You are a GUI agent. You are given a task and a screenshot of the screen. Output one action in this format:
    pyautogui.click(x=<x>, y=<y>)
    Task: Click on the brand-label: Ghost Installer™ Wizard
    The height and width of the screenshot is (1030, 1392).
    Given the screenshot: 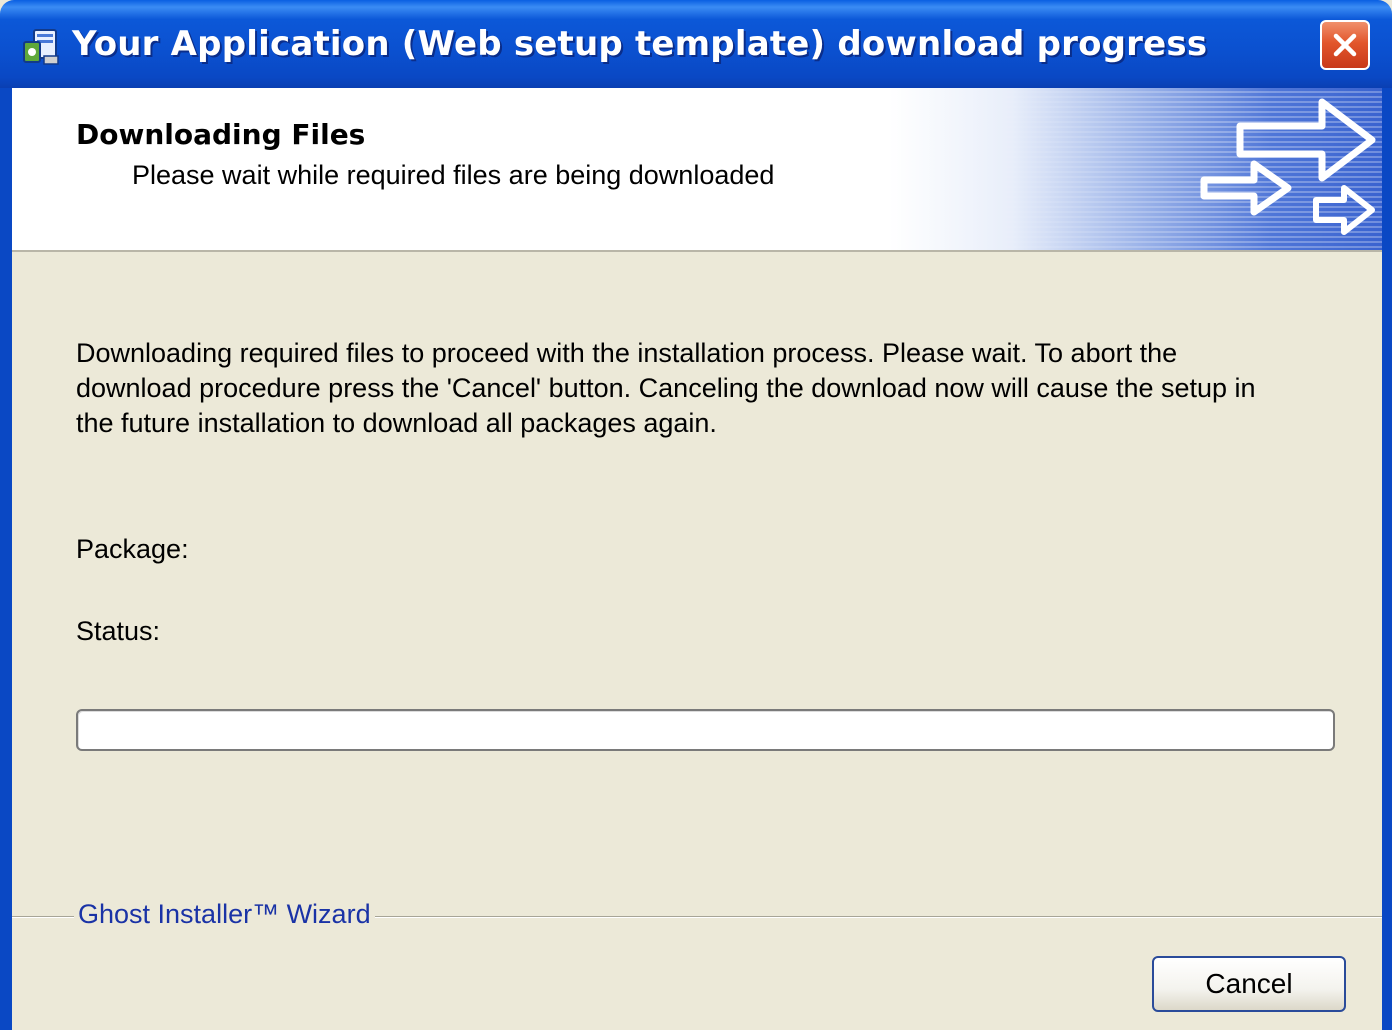 What is the action you would take?
    pyautogui.click(x=224, y=914)
    